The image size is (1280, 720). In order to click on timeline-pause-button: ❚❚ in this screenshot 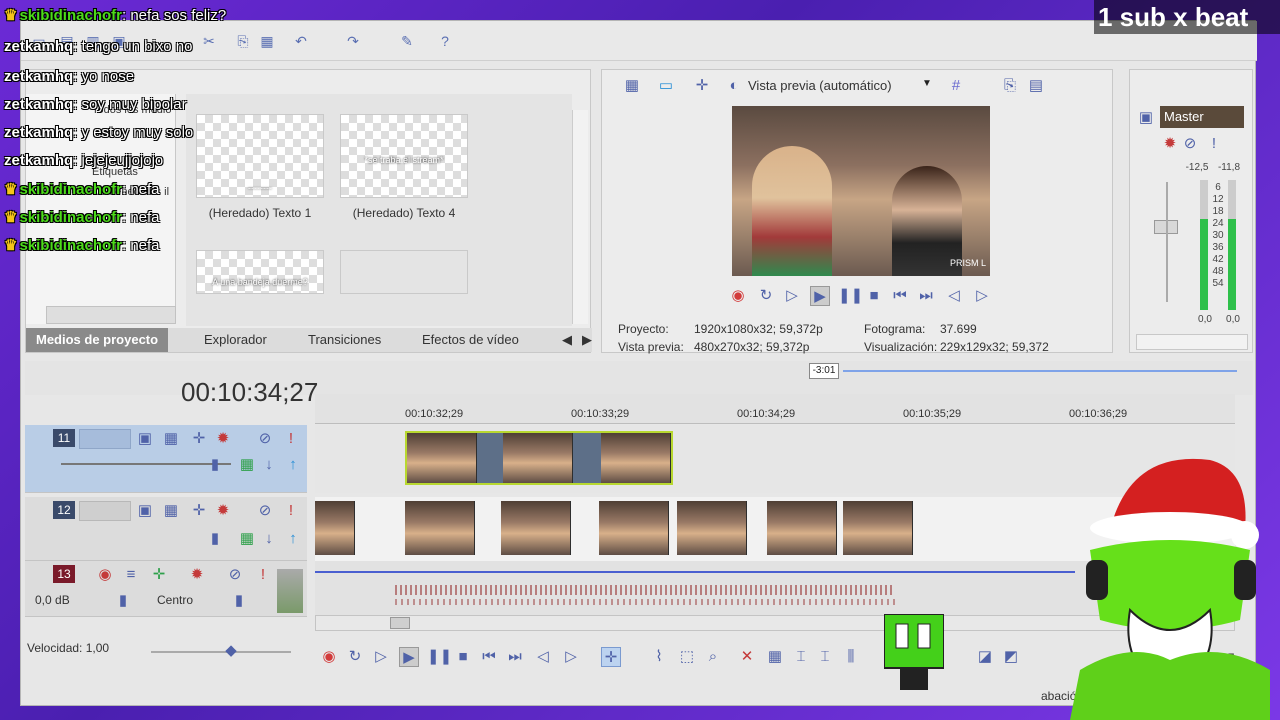, I will do `click(439, 657)`.